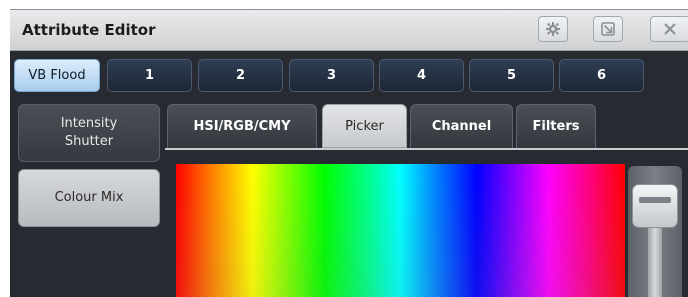  Describe the element at coordinates (89, 141) in the screenshot. I see `intensity-shutter-label-line2: Shutter` at that location.